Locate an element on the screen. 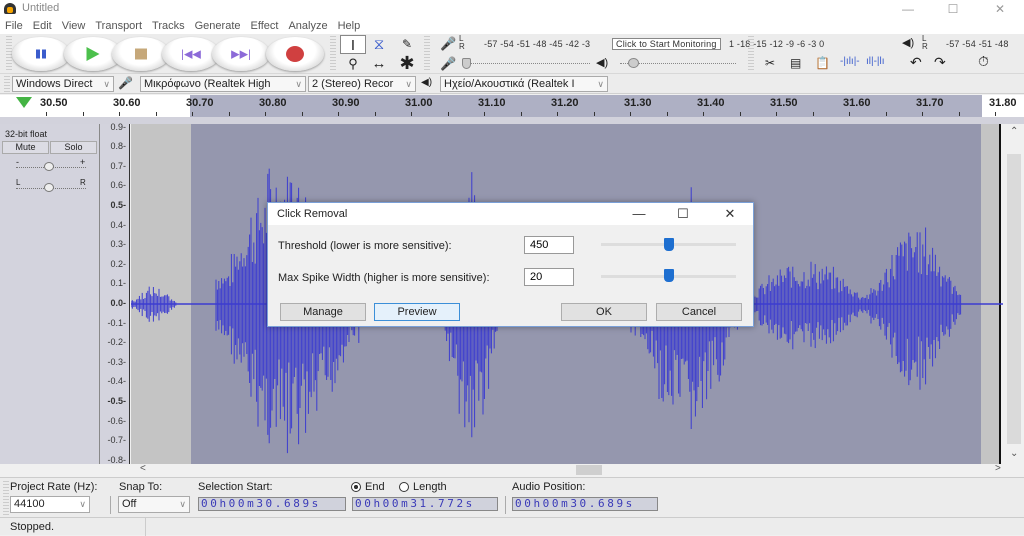 Image resolution: width=1024 pixels, height=536 pixels. amplitude-label: 0.1- is located at coordinates (118, 283).